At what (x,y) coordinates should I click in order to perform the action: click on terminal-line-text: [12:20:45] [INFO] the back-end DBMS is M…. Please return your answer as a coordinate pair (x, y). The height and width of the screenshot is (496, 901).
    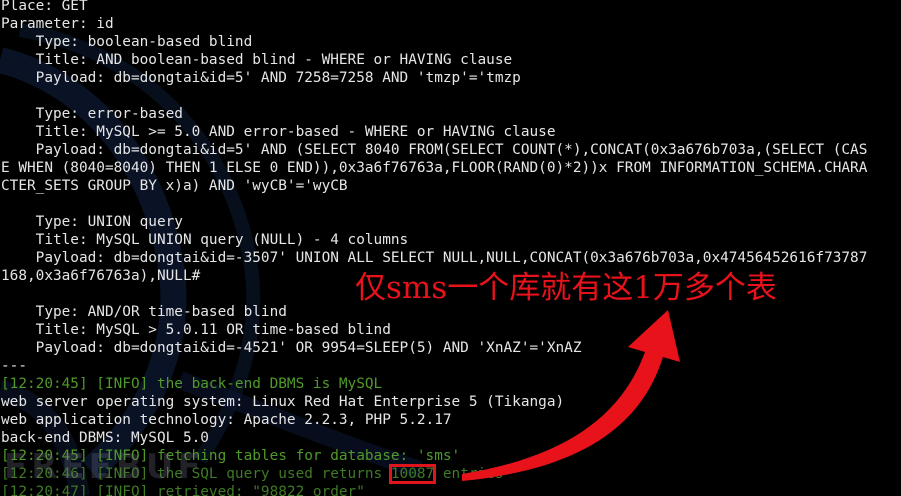
    Looking at the image, I should click on (192, 384).